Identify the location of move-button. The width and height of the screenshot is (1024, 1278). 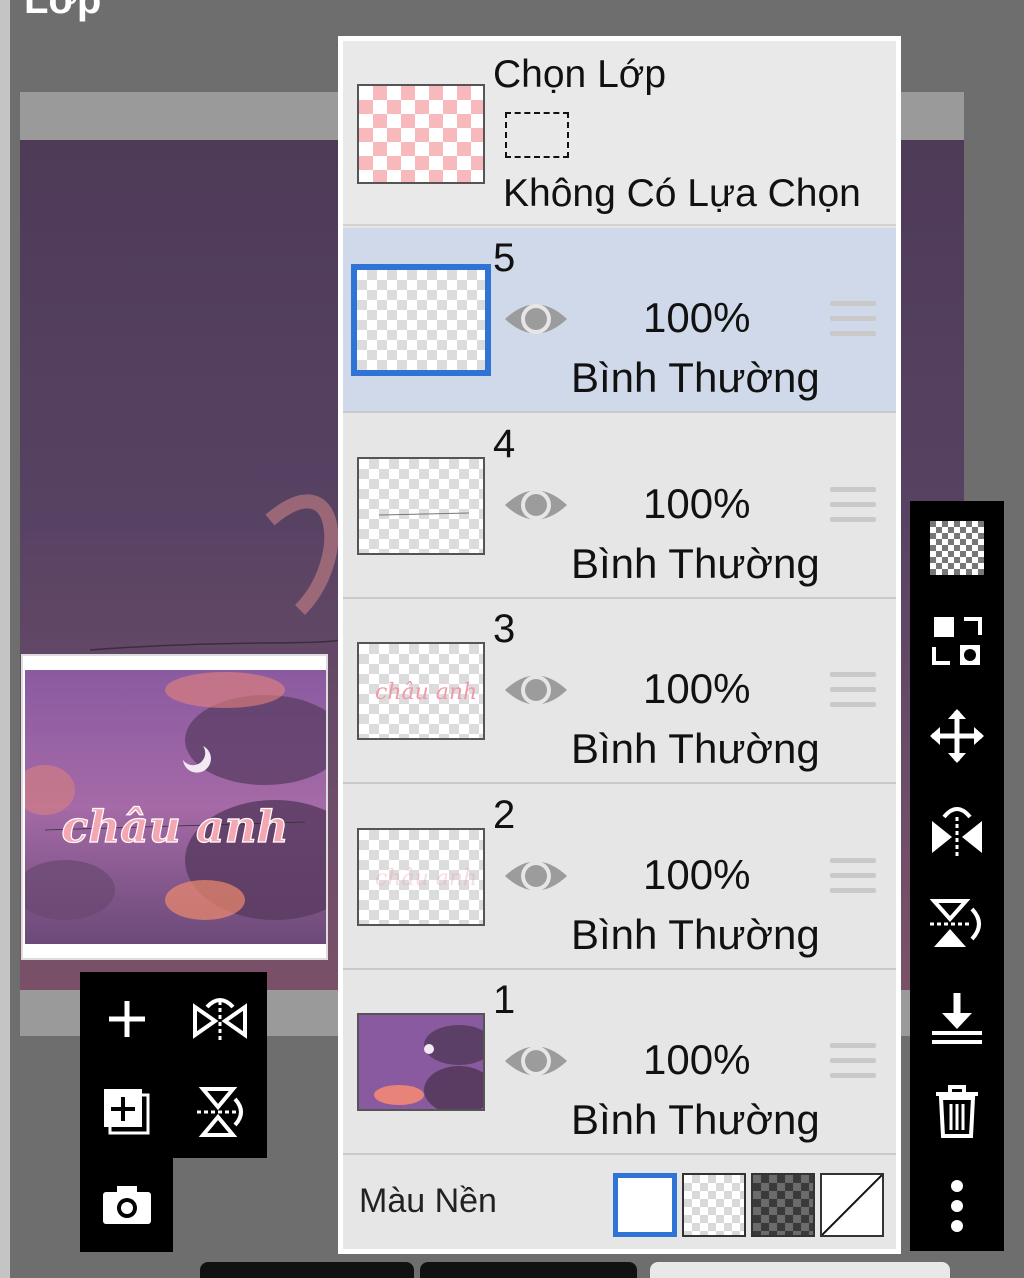
(957, 736).